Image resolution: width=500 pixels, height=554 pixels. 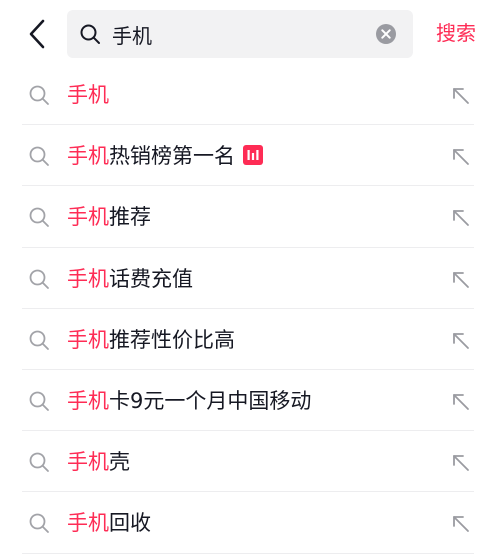 I want to click on suggestion-label: 手机推荐, so click(x=109, y=217).